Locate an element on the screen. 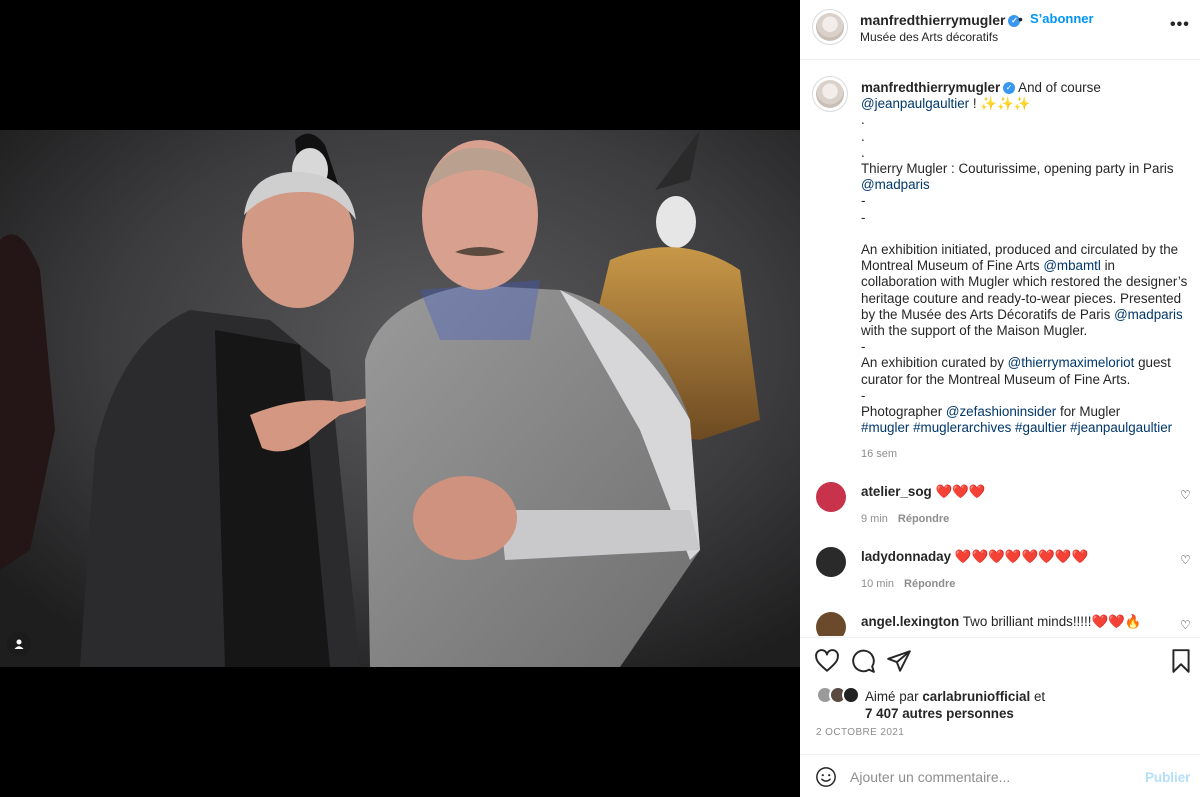 This screenshot has height=797, width=1200. author-username-link: manfredthierrymugler ✓ is located at coordinates (940, 20).